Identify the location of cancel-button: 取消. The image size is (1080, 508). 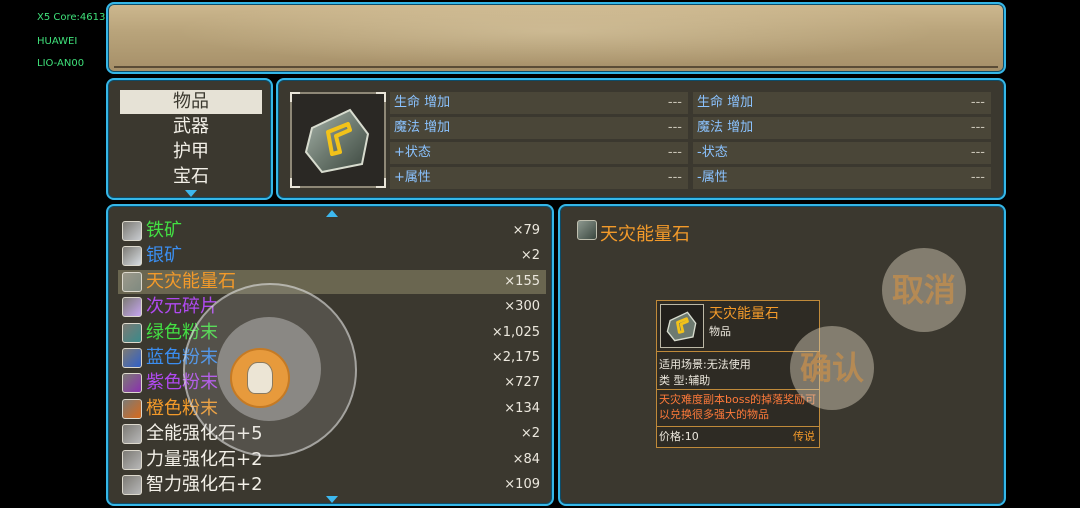
(924, 290).